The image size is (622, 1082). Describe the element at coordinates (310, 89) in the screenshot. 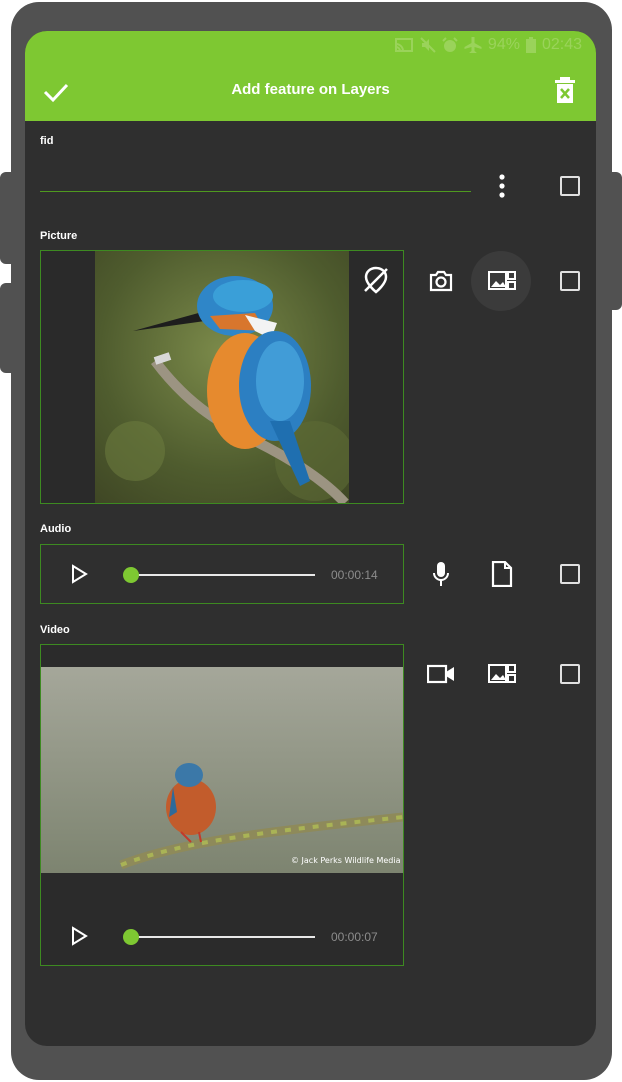

I see `page-title: Add feature on Layers` at that location.